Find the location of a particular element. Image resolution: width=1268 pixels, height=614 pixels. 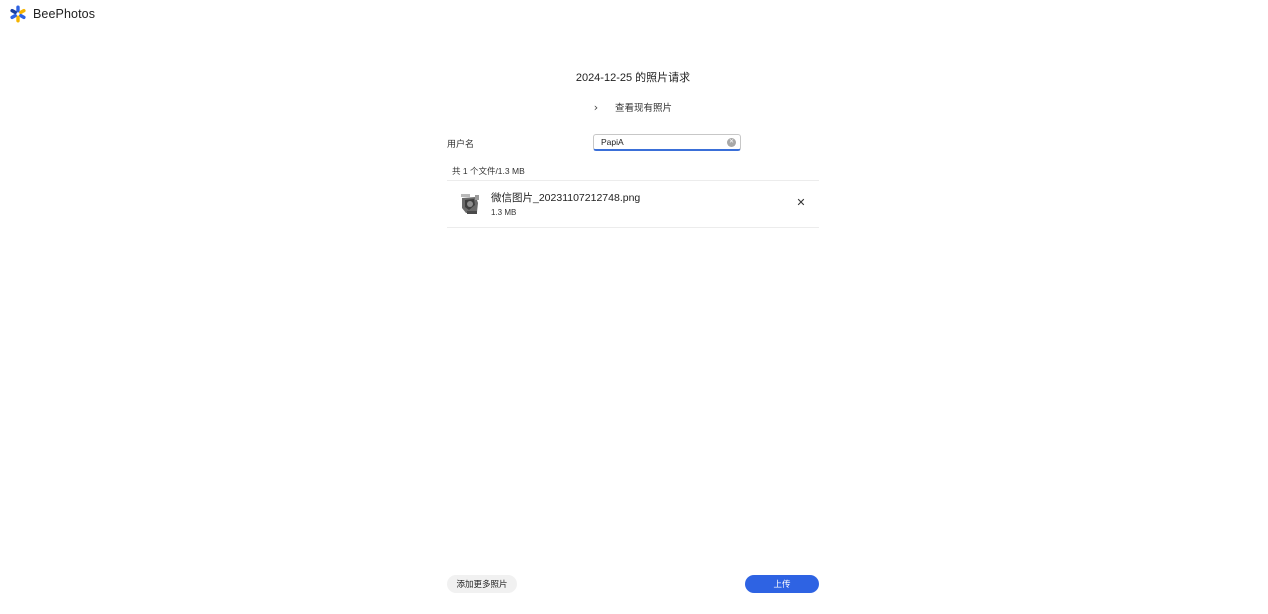

file-list-item: 微信图片_20231107212748.png 1.3 MB ✕ is located at coordinates (633, 204).